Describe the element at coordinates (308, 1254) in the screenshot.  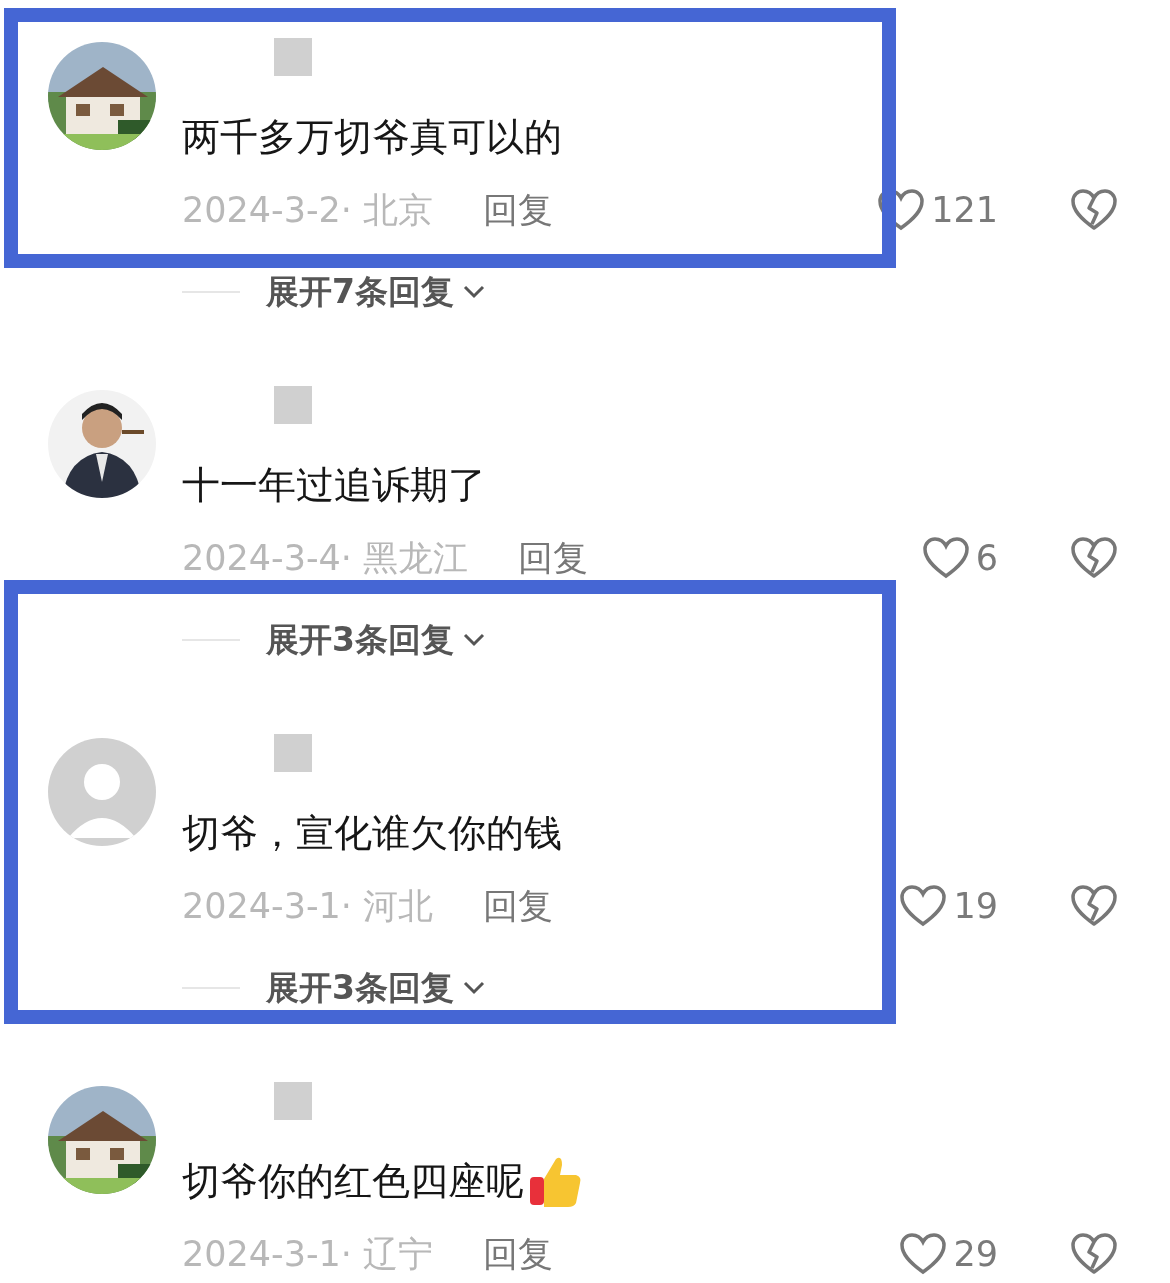
I see `comment-date-location: 2024-3-1· 辽宁` at that location.